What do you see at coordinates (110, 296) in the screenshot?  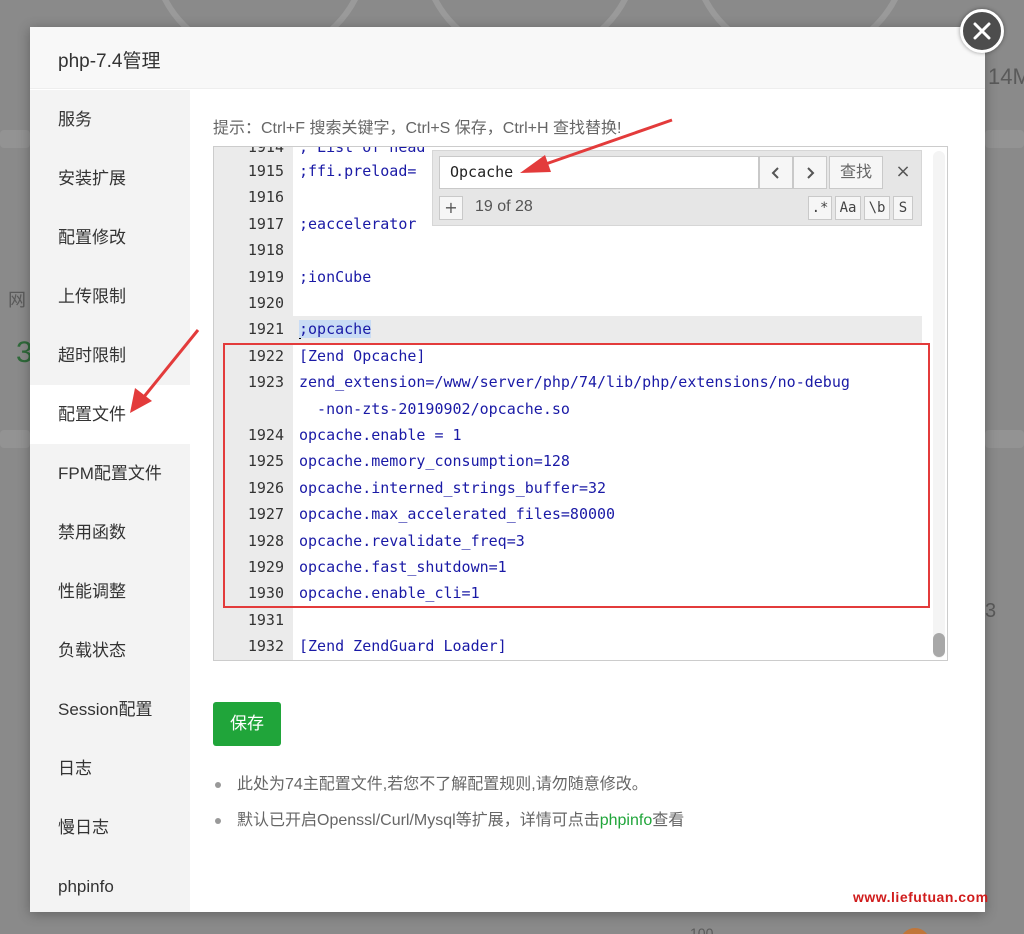 I see `sidebar-item-upload-limit: 上传限制` at bounding box center [110, 296].